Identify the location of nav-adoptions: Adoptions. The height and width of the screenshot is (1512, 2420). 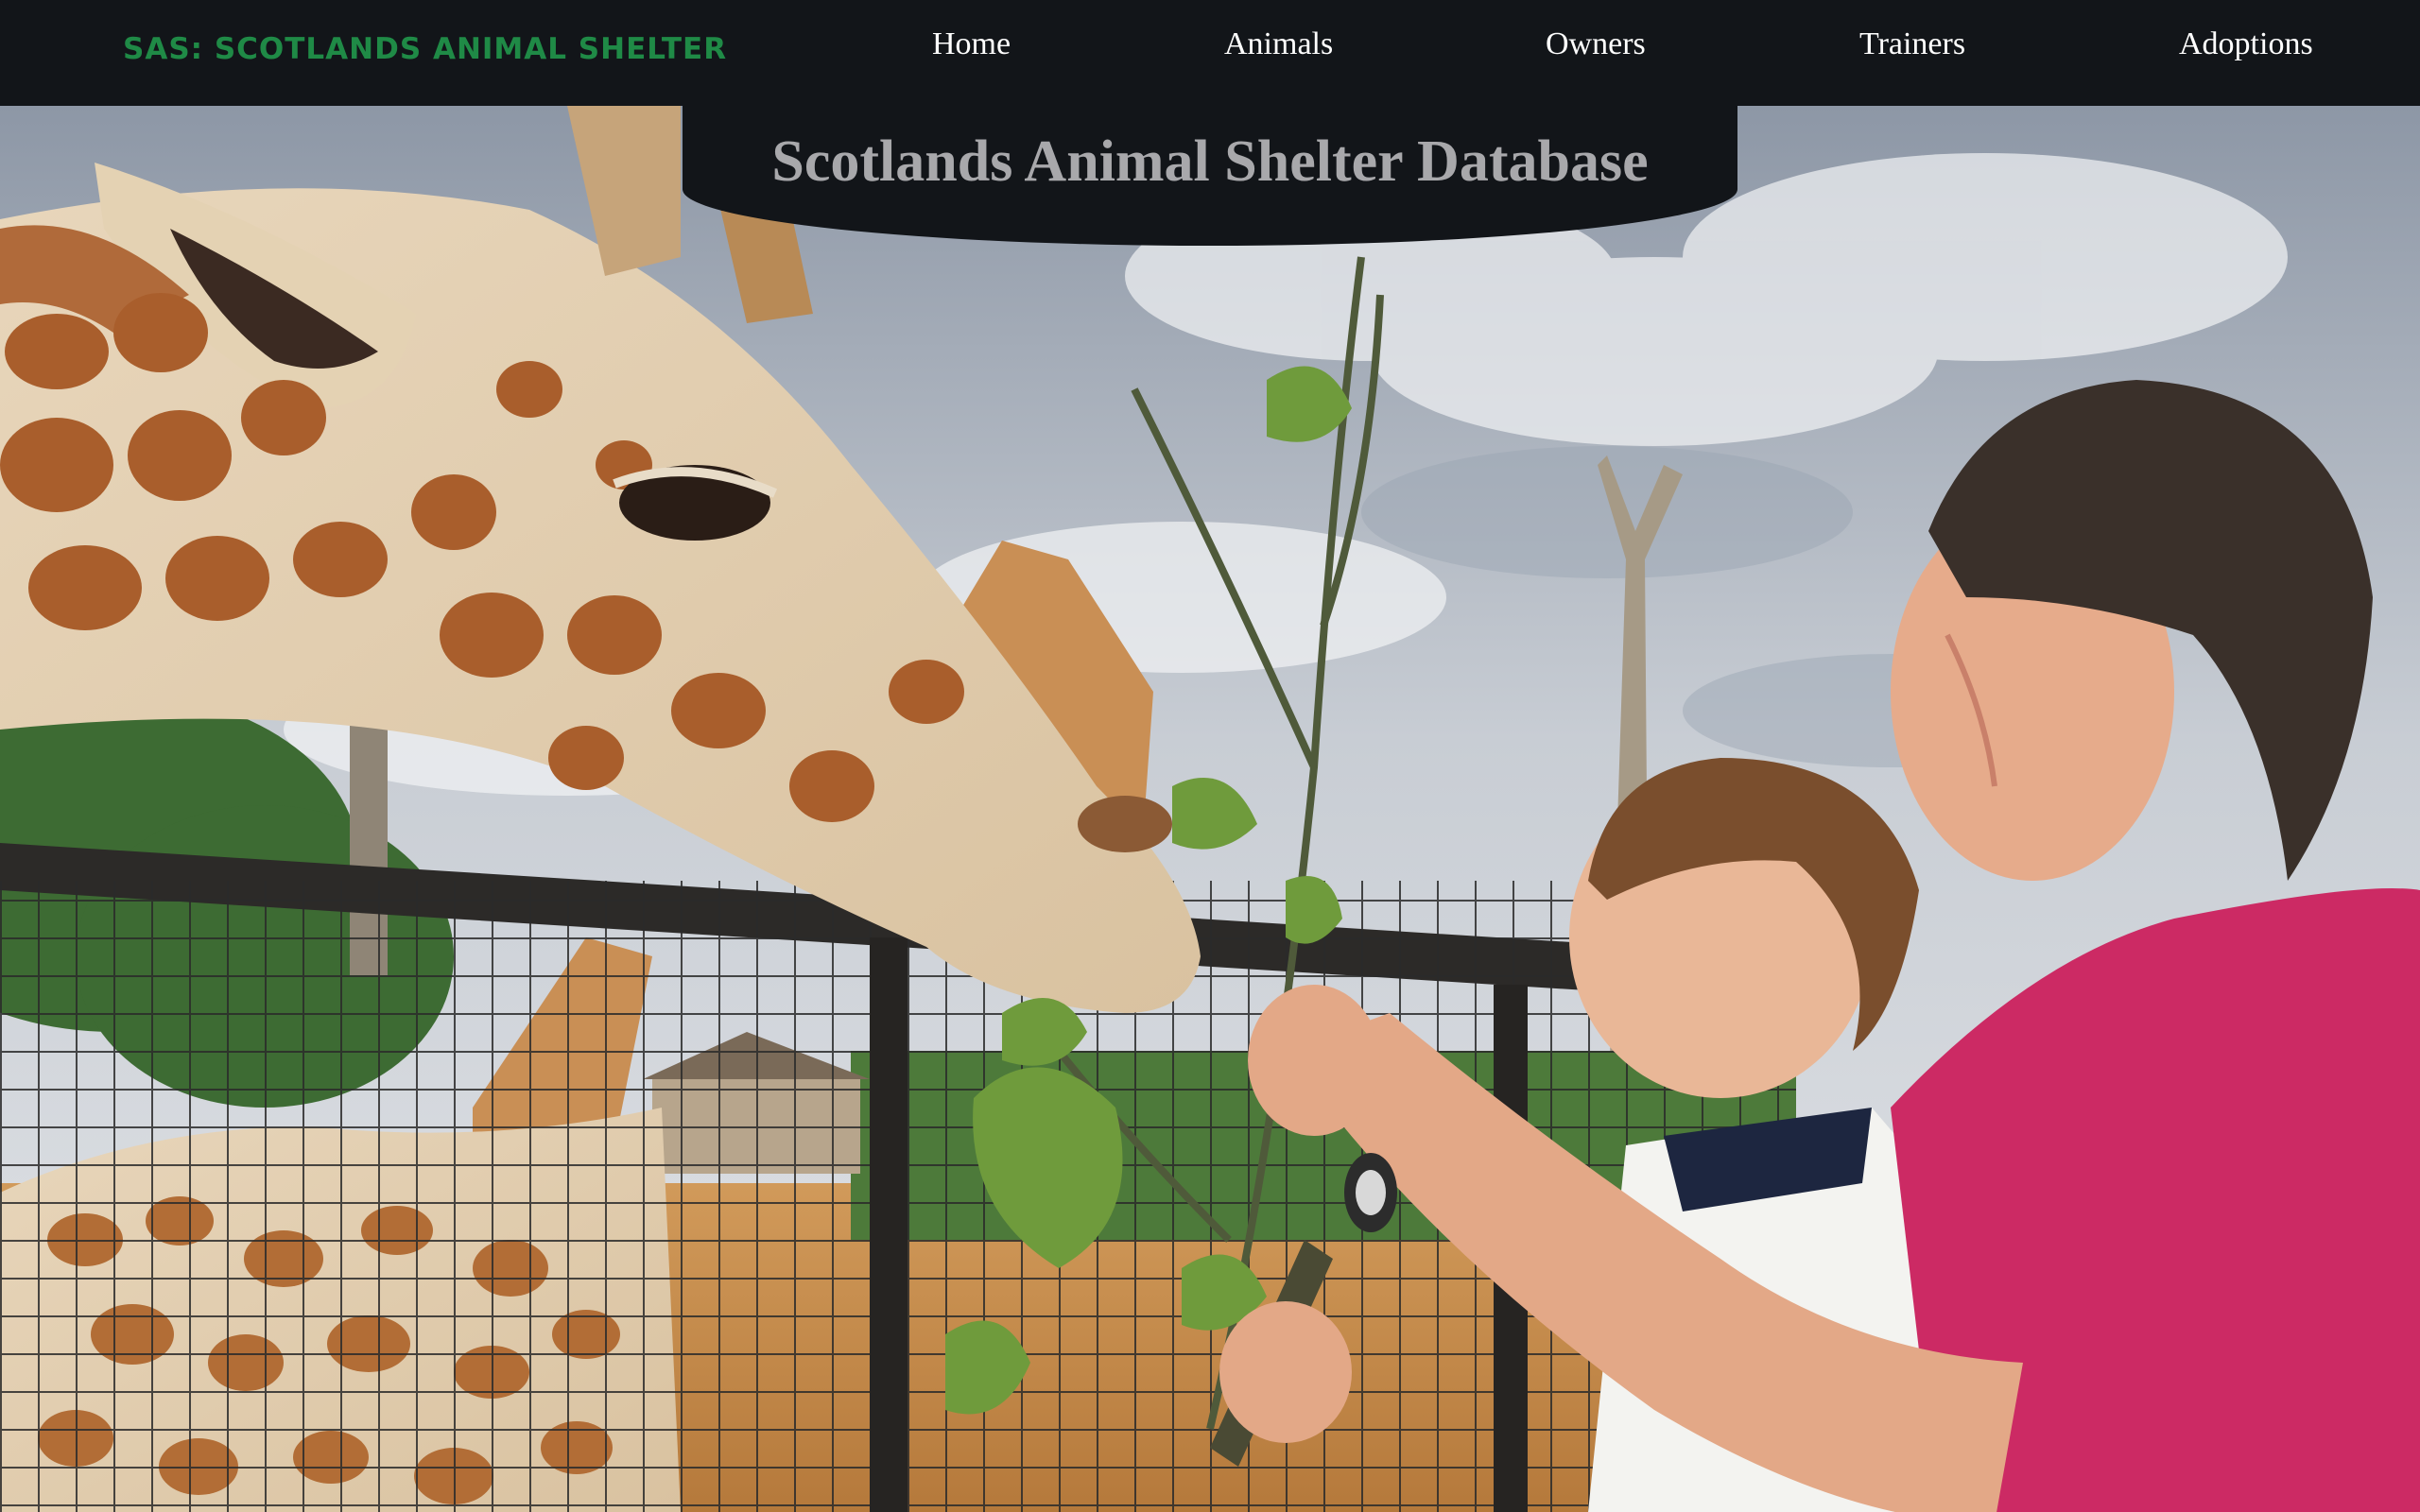
(2246, 44).